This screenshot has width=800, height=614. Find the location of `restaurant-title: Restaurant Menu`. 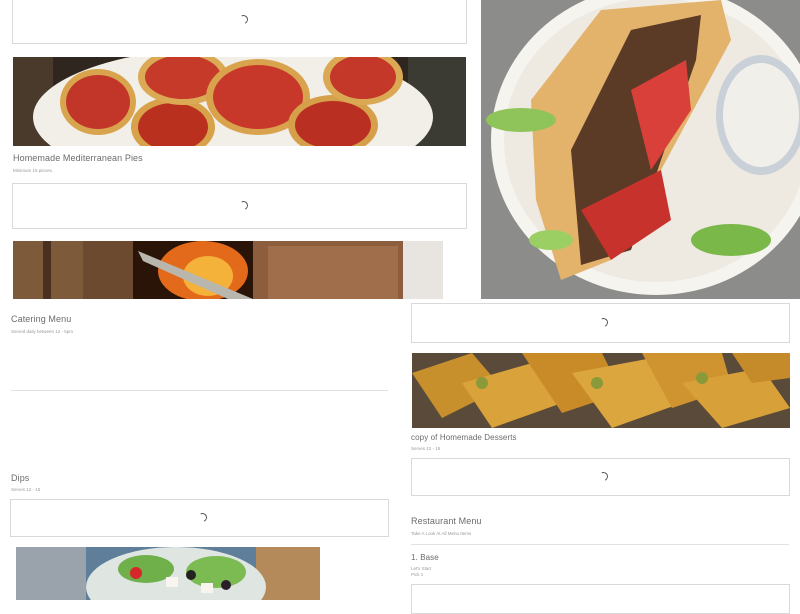

restaurant-title: Restaurant Menu is located at coordinates (446, 521).